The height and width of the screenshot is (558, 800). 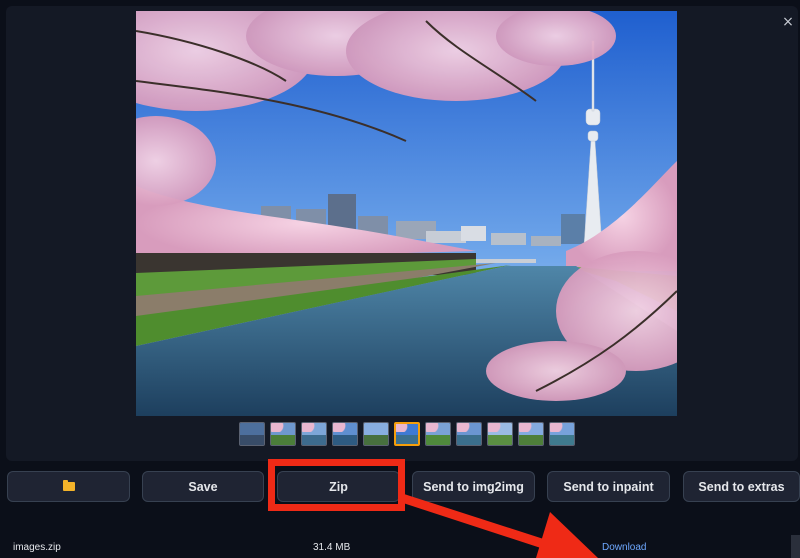 I want to click on thumbnail-selected, so click(x=407, y=434).